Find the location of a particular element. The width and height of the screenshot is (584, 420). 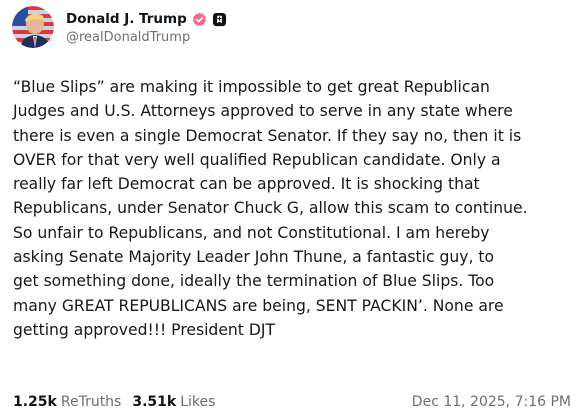

avatar is located at coordinates (33, 27).